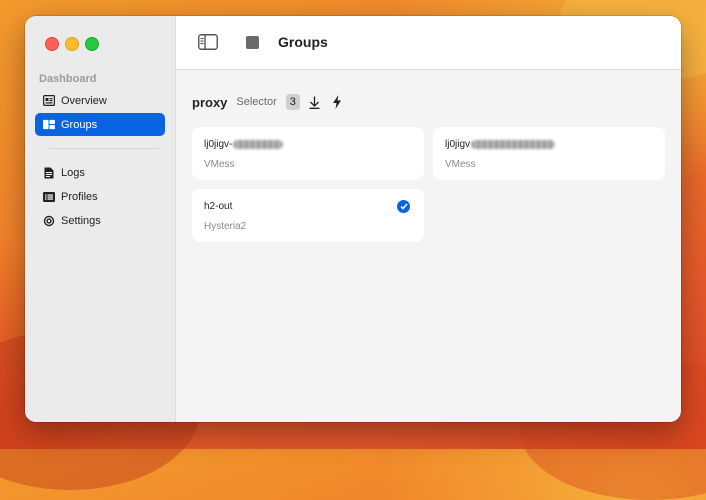 The width and height of the screenshot is (706, 500). What do you see at coordinates (72, 44) in the screenshot?
I see `minimize-window-button` at bounding box center [72, 44].